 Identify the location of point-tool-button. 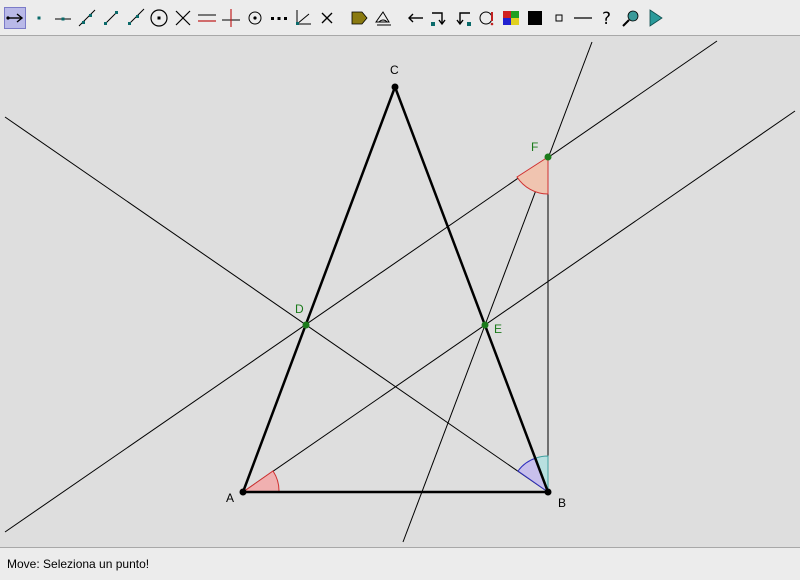
(39, 18).